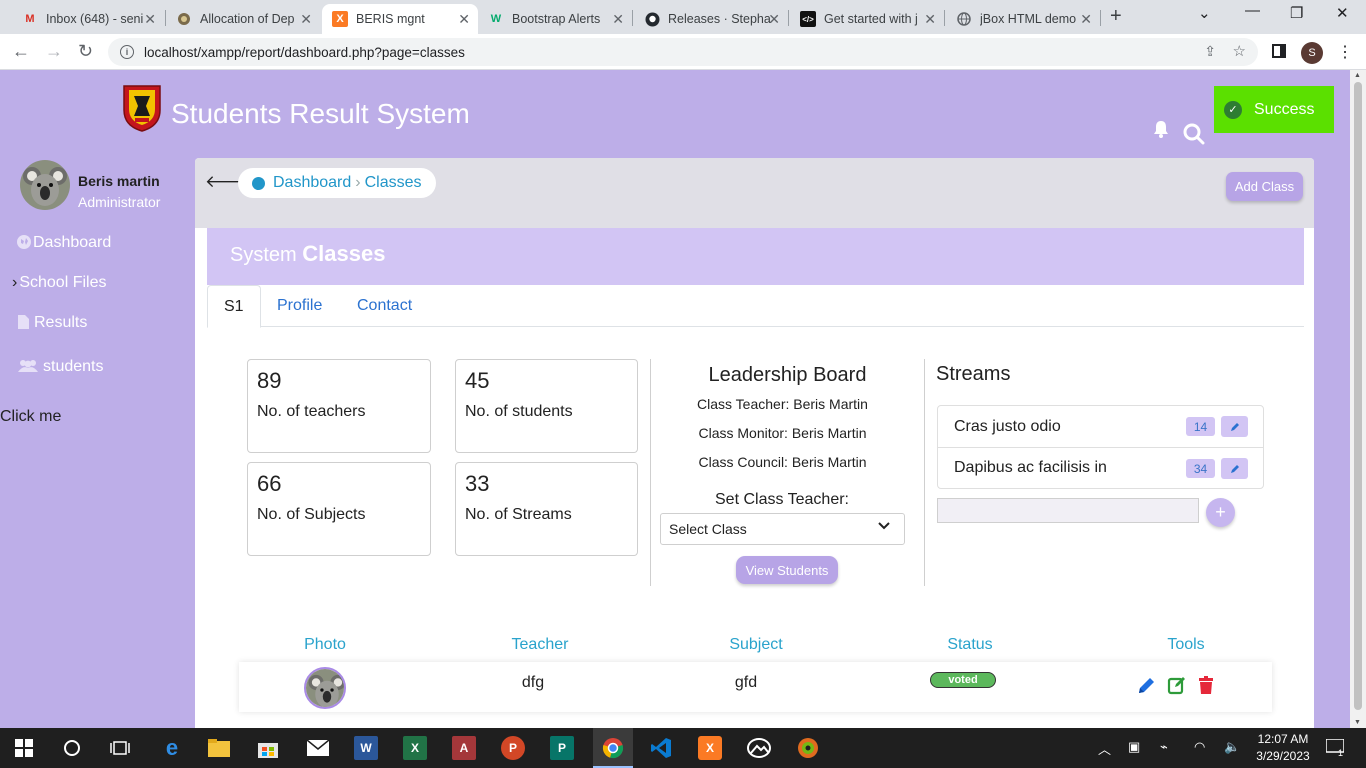 The height and width of the screenshot is (768, 1366). Describe the element at coordinates (28, 367) in the screenshot. I see `users-icon` at that location.